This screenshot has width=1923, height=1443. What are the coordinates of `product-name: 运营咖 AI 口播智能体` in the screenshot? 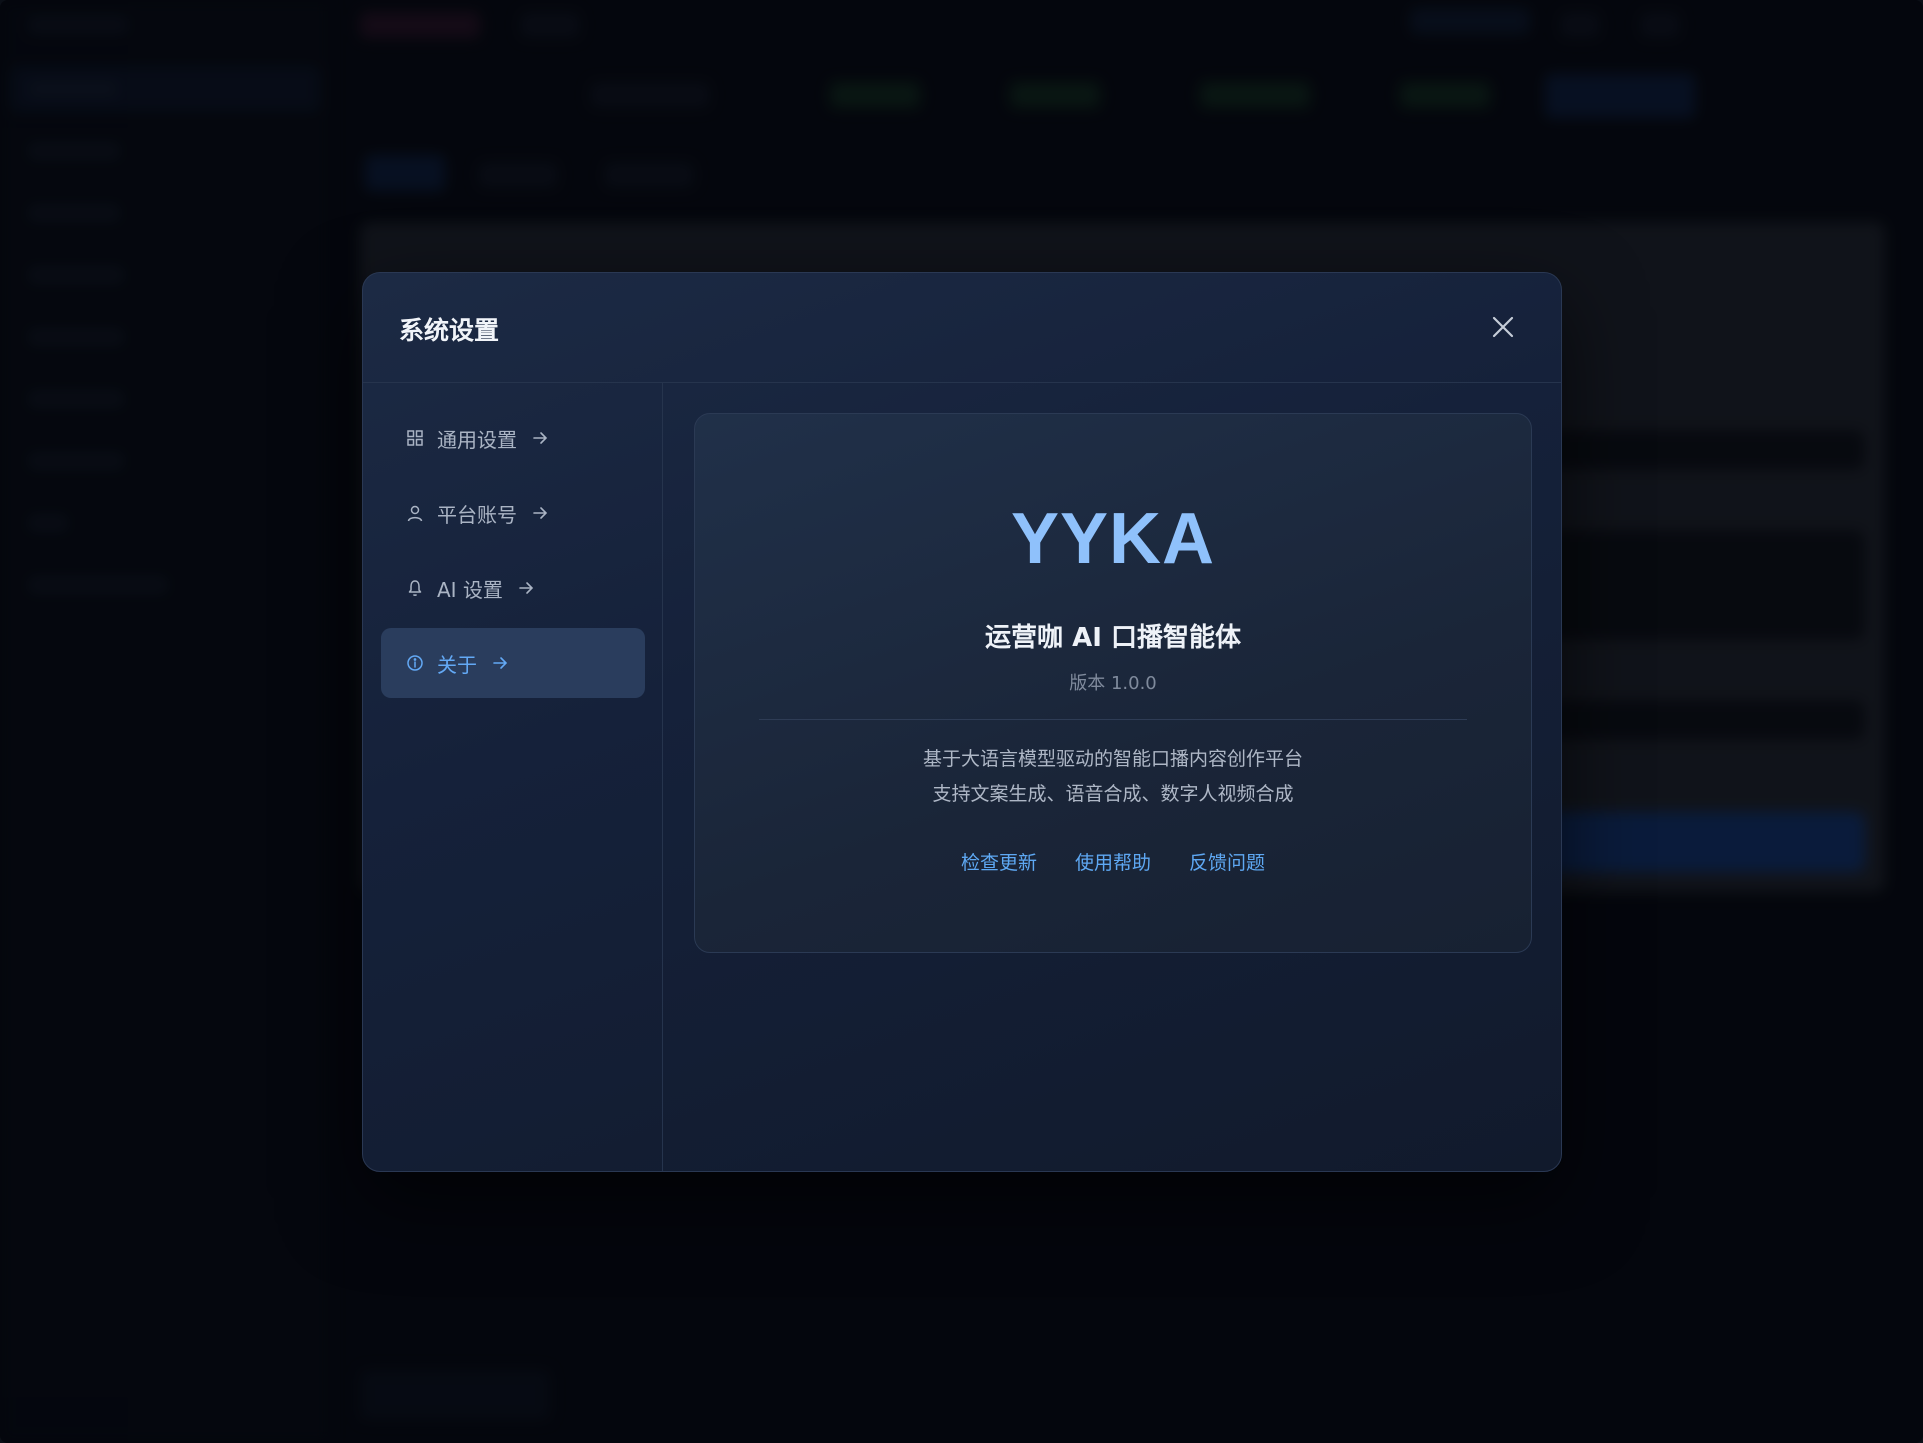 It's located at (1113, 638).